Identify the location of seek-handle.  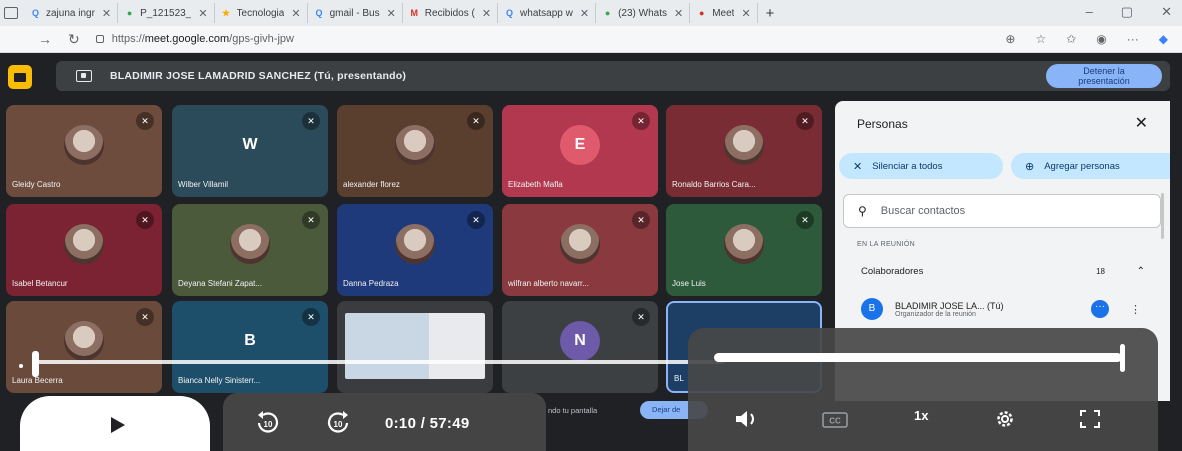
(35, 364).